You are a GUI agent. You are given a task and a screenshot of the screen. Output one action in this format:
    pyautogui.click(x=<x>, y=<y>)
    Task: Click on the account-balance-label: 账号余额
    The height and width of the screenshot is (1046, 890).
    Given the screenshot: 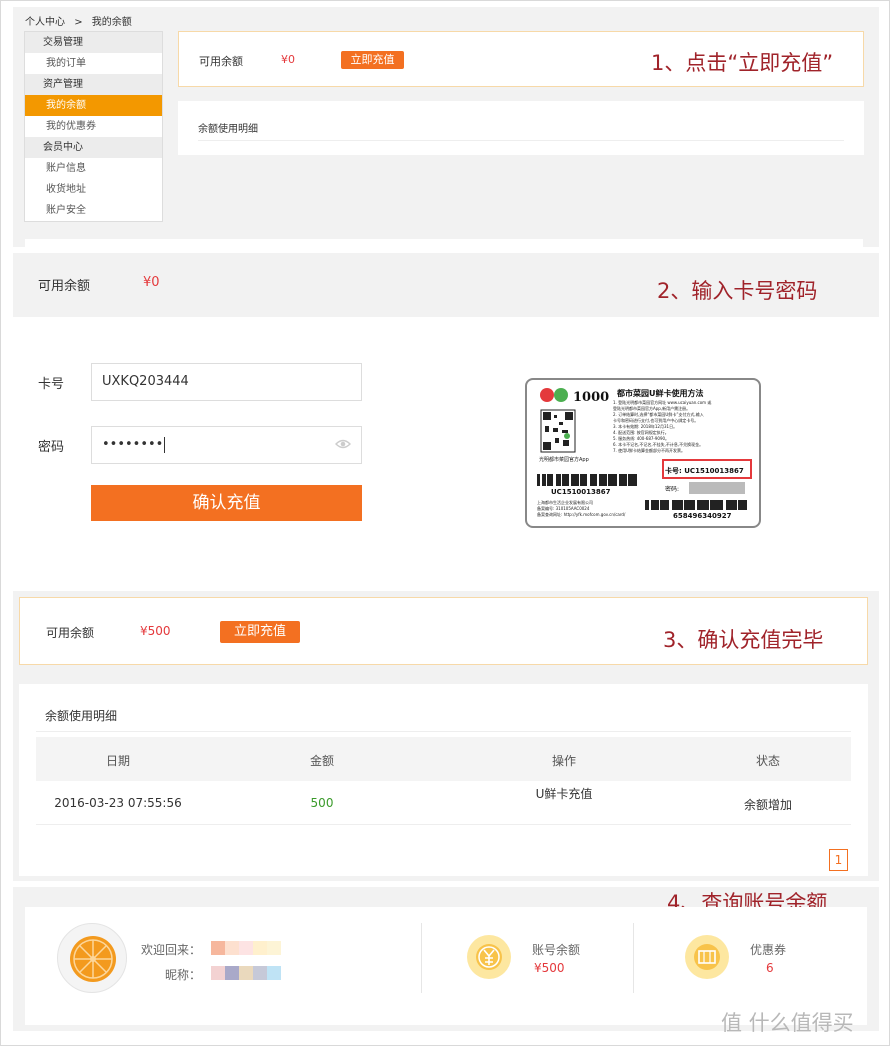 What is the action you would take?
    pyautogui.click(x=556, y=950)
    